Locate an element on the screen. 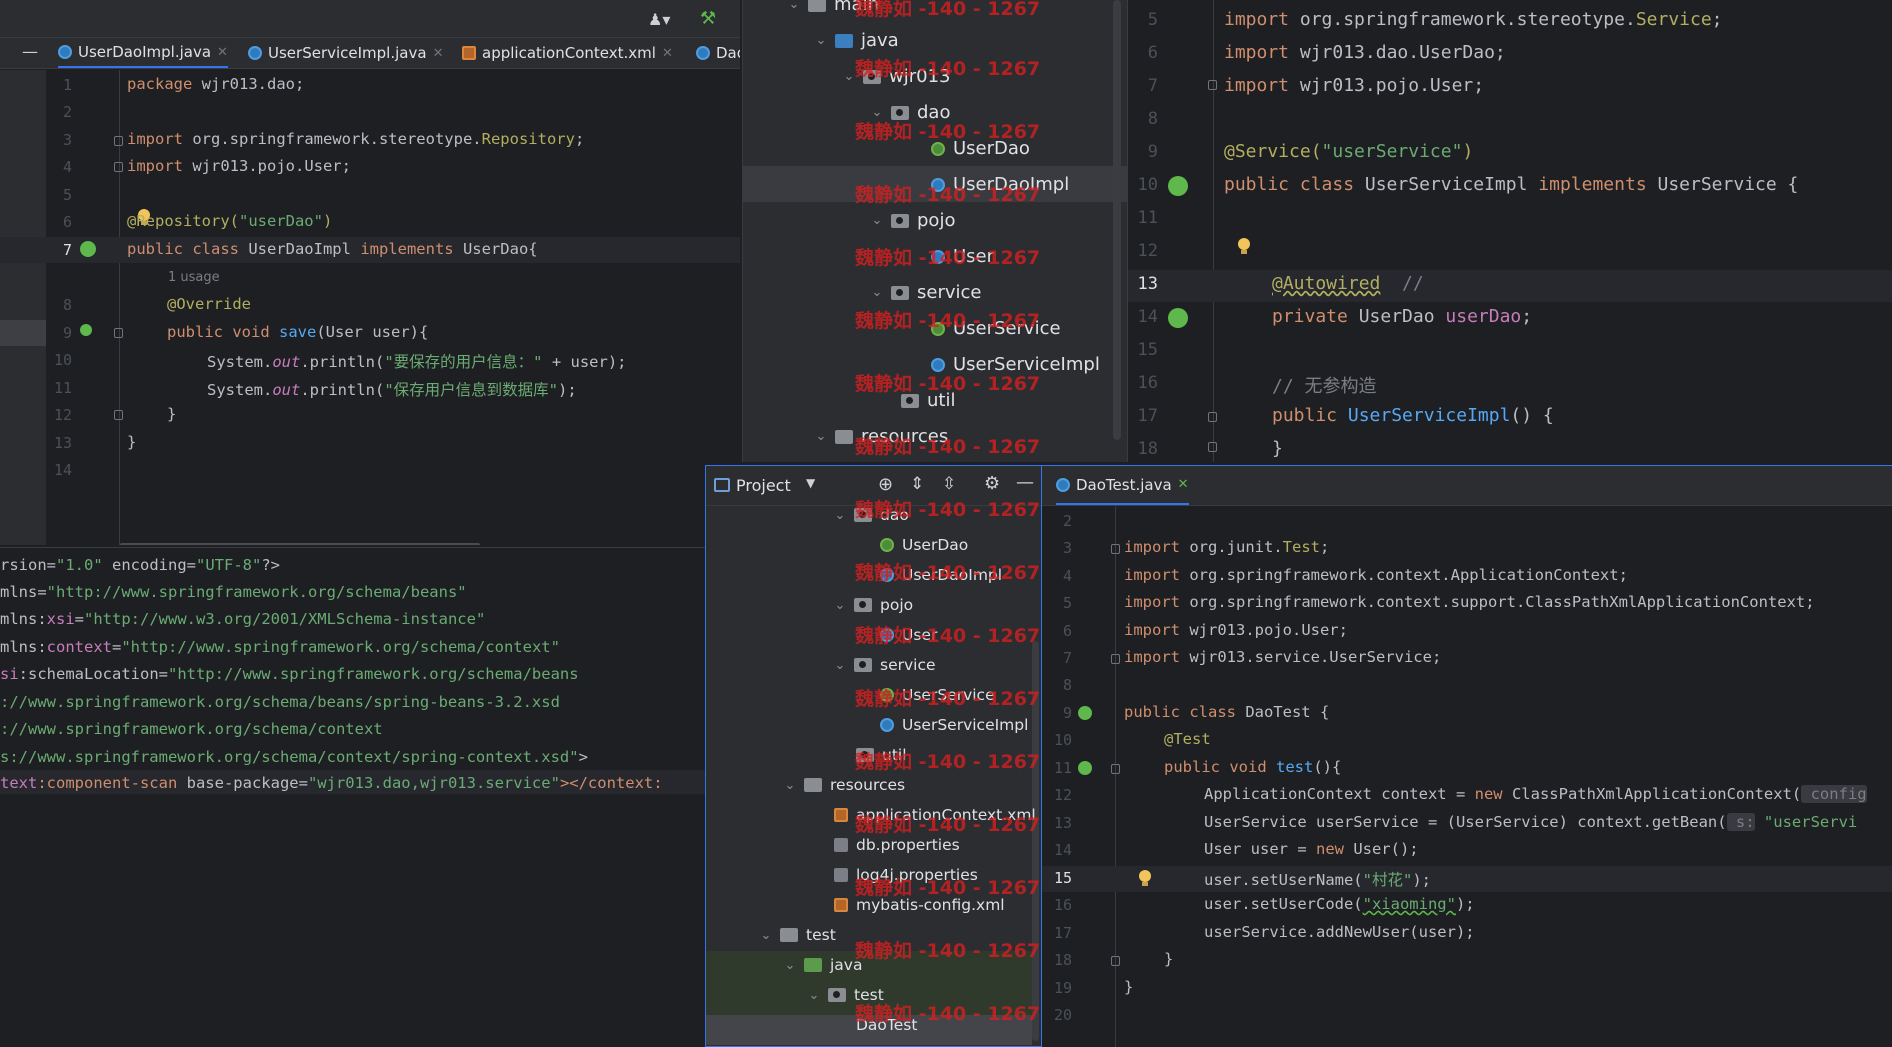 The image size is (1892, 1047). autowired-navigate-icon is located at coordinates (1178, 318).